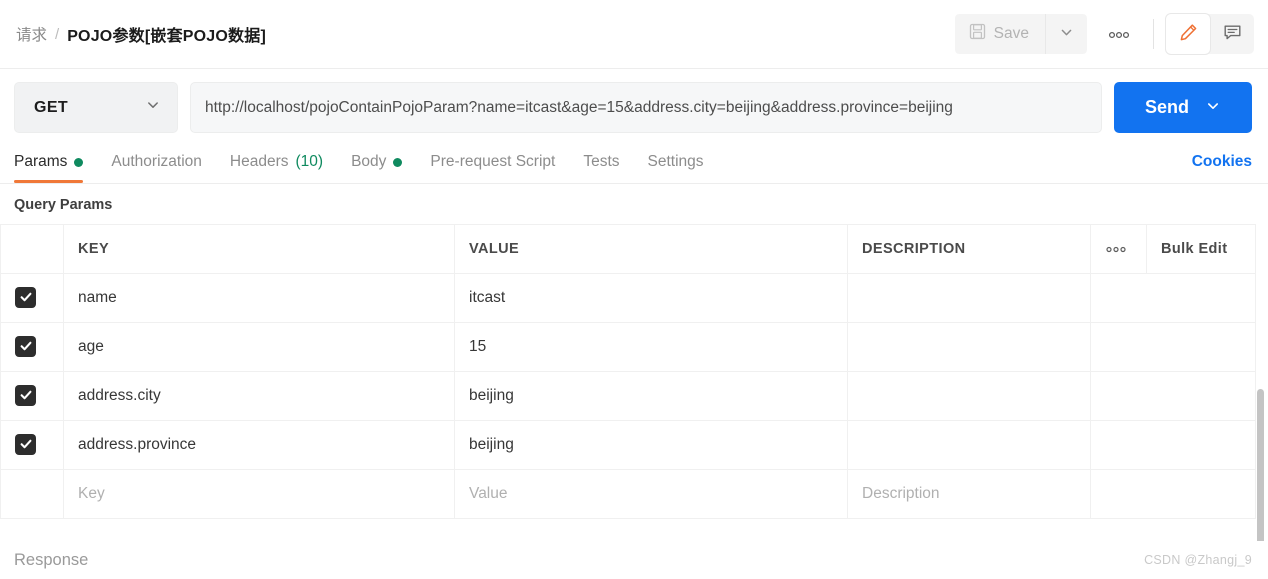 This screenshot has width=1268, height=579. Describe the element at coordinates (651, 249) in the screenshot. I see `column-header-value: VALUE` at that location.